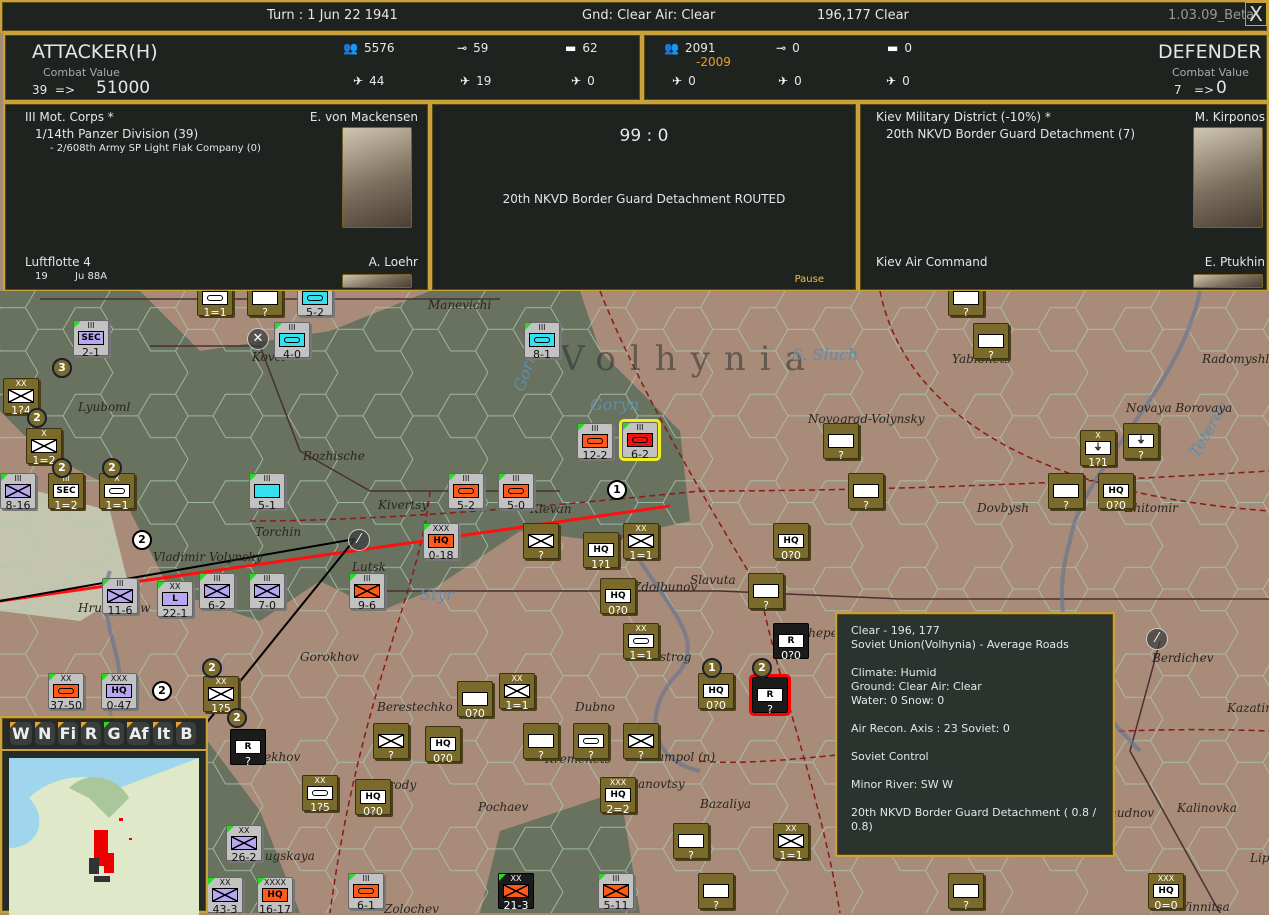  I want to click on unit-counter: III 11-6, so click(120, 597).